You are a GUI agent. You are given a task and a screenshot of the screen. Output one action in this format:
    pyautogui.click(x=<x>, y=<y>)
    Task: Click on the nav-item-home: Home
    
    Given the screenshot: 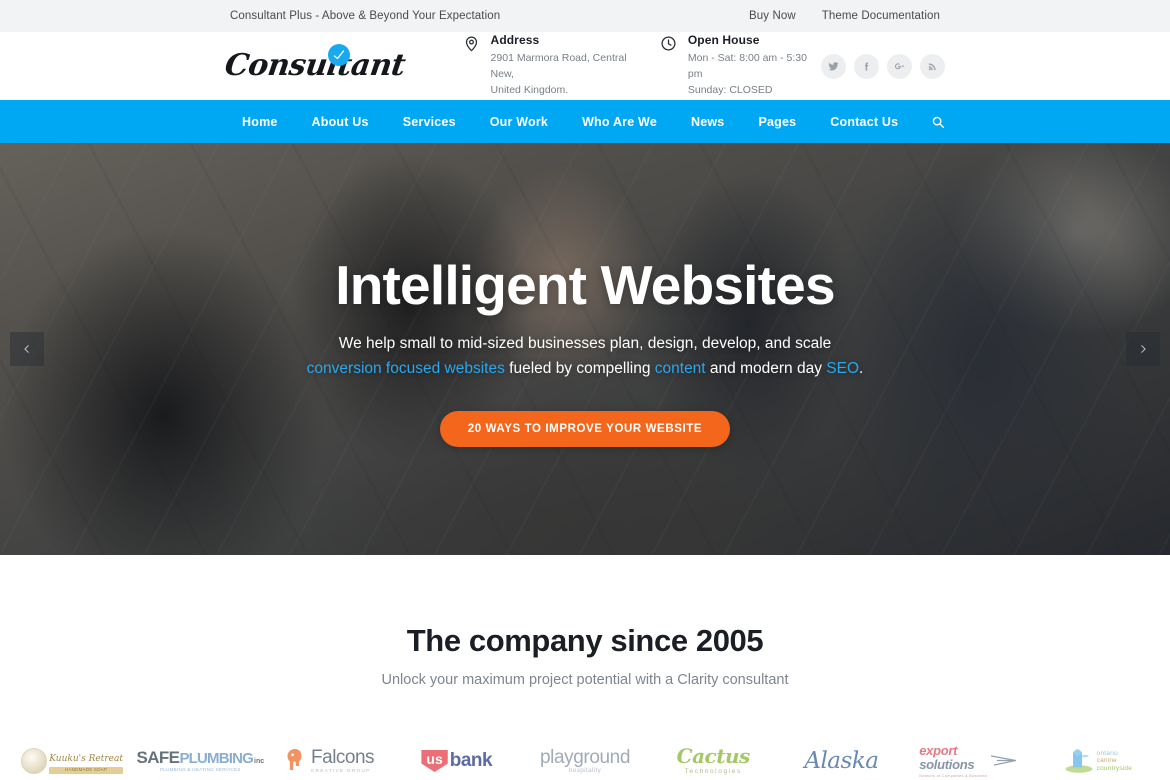 What is the action you would take?
    pyautogui.click(x=260, y=122)
    